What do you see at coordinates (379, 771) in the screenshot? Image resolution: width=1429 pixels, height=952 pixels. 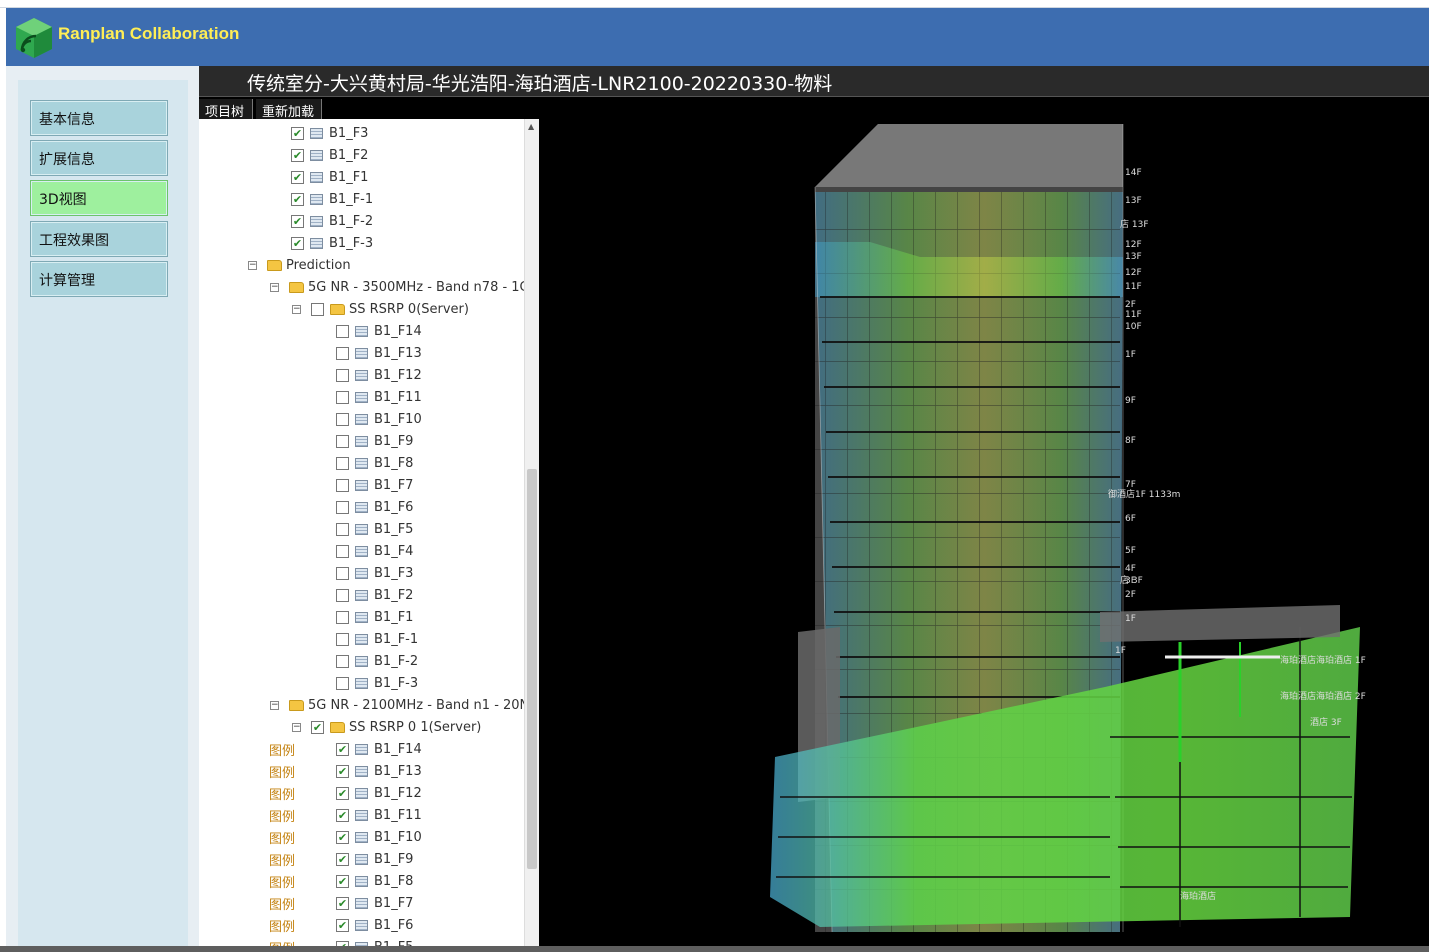 I see `tree-item-floor: ✔ B1_F13` at bounding box center [379, 771].